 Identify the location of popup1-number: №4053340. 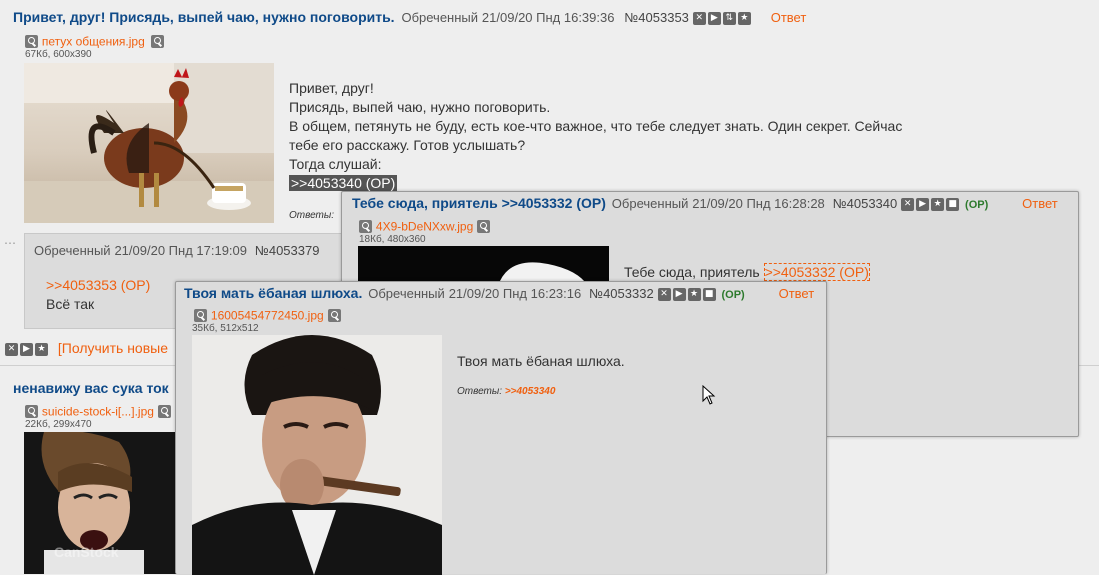
(865, 203).